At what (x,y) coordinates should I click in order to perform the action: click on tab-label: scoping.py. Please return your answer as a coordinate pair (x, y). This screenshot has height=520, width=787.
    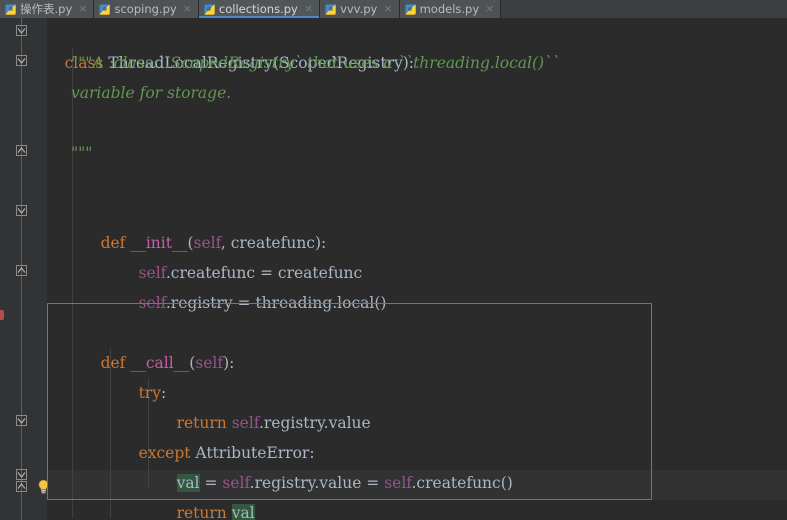
    Looking at the image, I should click on (145, 9).